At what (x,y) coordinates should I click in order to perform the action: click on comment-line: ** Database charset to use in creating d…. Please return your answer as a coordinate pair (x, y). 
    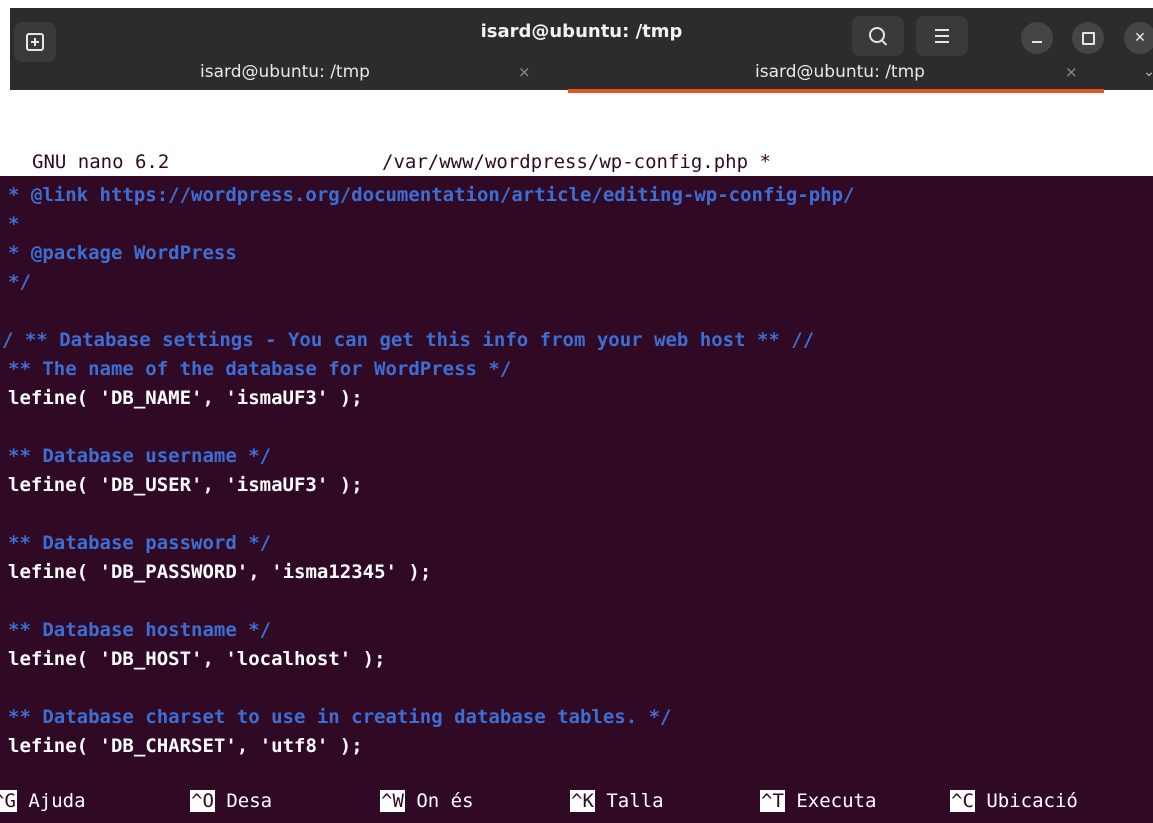
    Looking at the image, I should click on (340, 717).